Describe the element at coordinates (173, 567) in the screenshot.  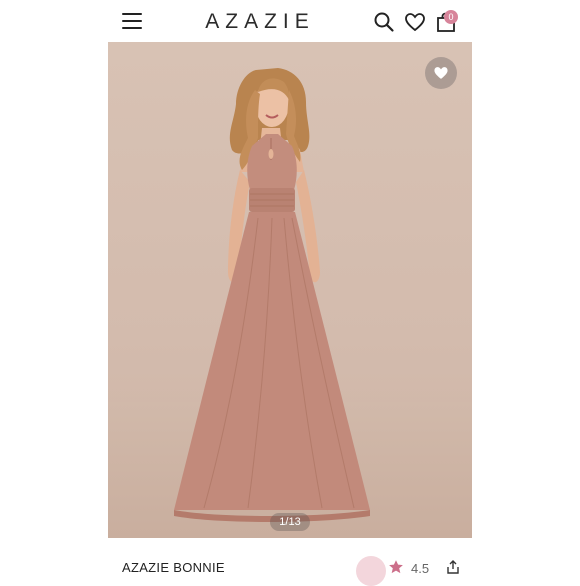
I see `product-name: AZAZIE BONNIE` at that location.